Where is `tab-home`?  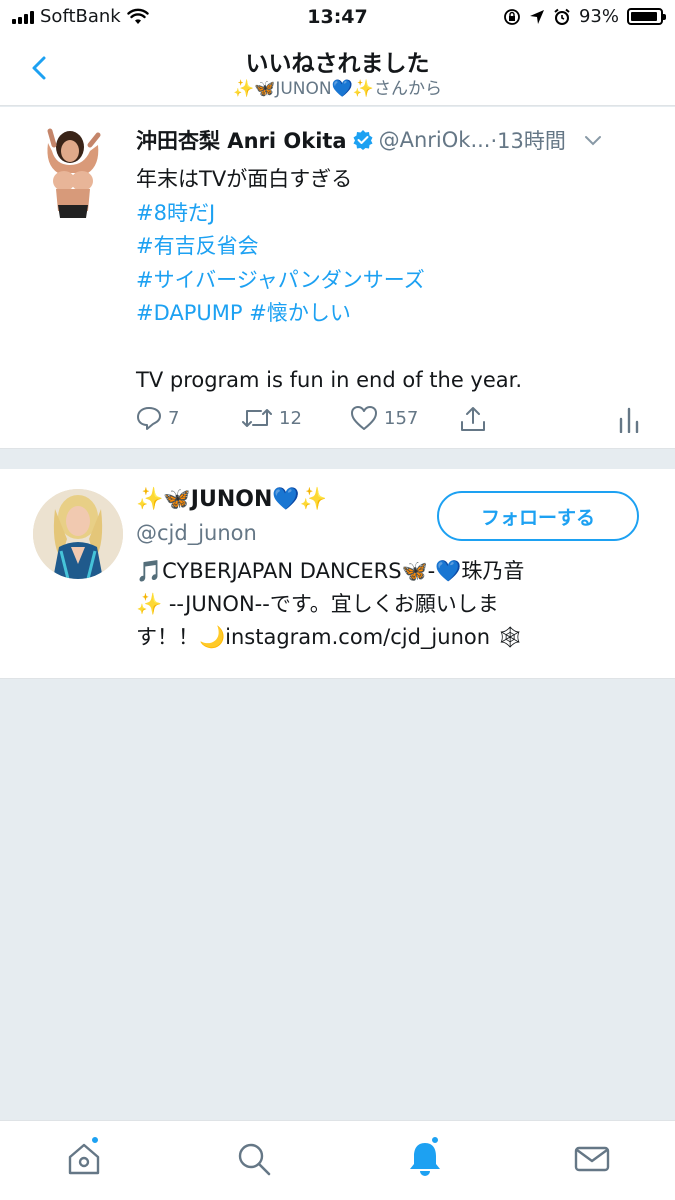
tab-home is located at coordinates (84, 1157).